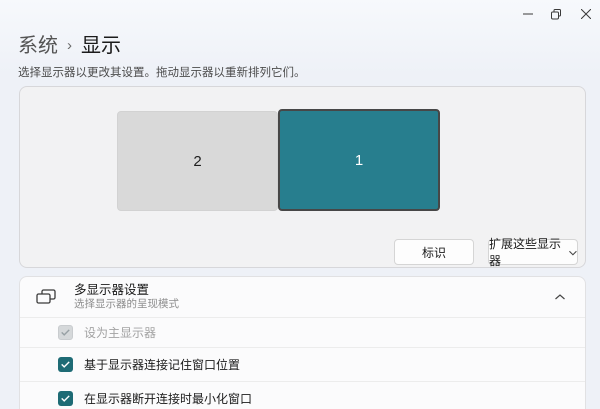 This screenshot has height=409, width=600. Describe the element at coordinates (65, 332) in the screenshot. I see `checkbox-disabled-checked-icon` at that location.